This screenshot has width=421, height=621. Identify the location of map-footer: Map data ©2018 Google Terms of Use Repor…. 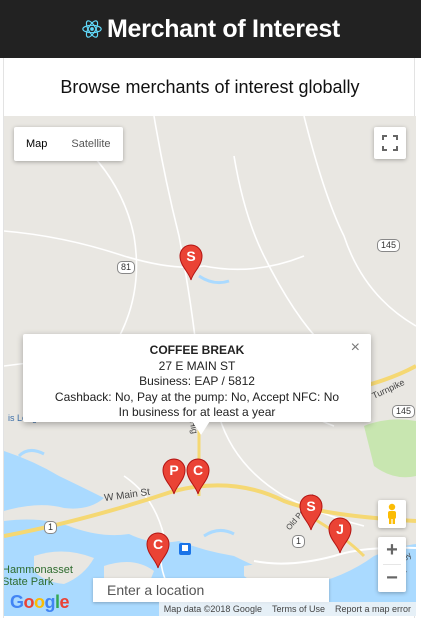
(287, 609).